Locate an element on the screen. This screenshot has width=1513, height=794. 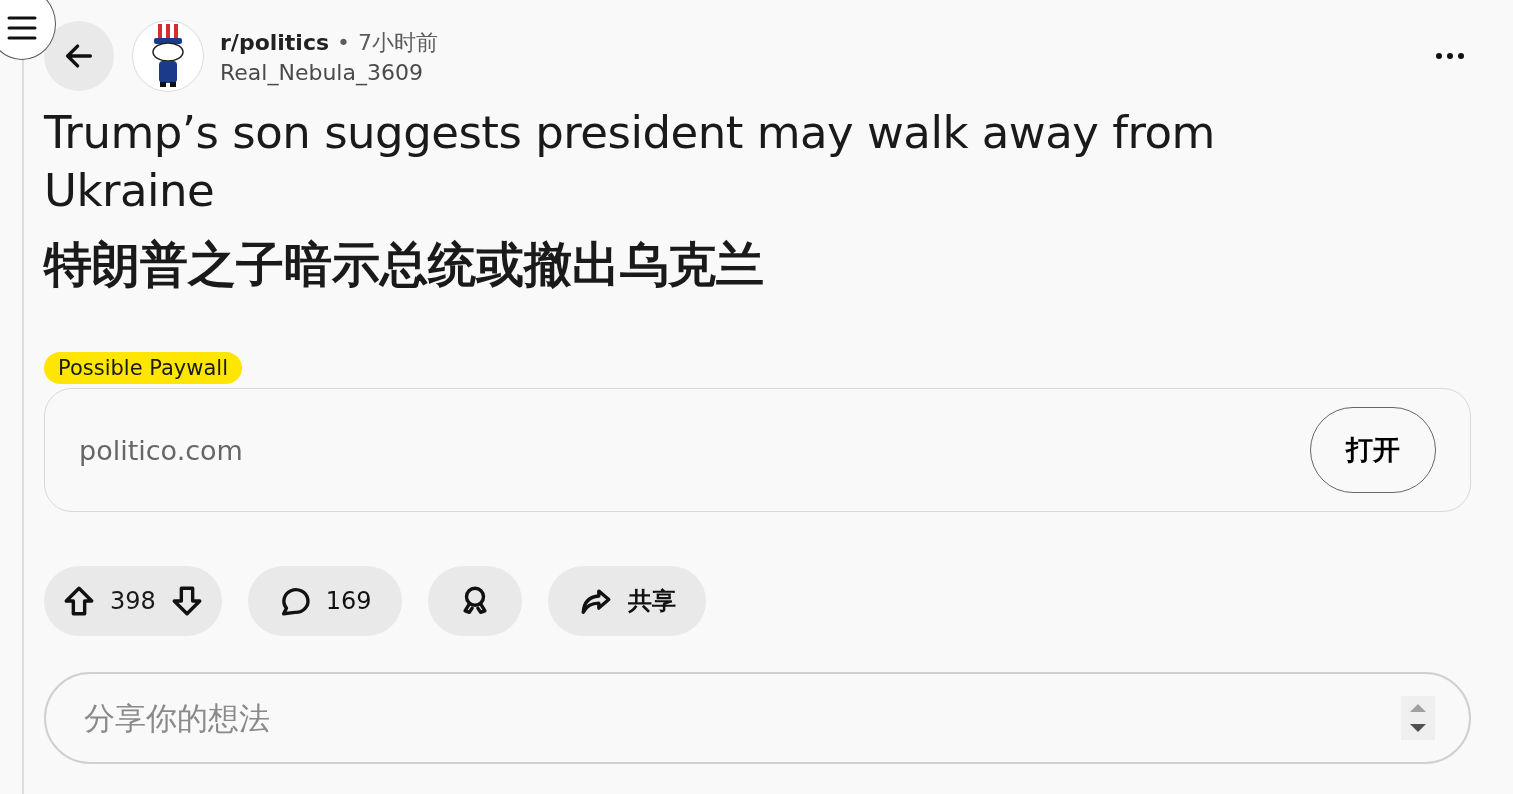
subreddit-link: r/politics is located at coordinates (275, 42).